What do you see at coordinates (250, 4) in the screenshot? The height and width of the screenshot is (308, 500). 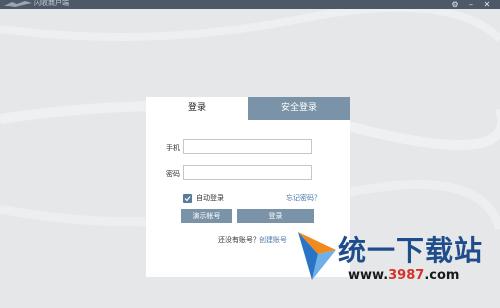 I see `window-titlebar: 闪收商户端 ⚙ – ✕` at bounding box center [250, 4].